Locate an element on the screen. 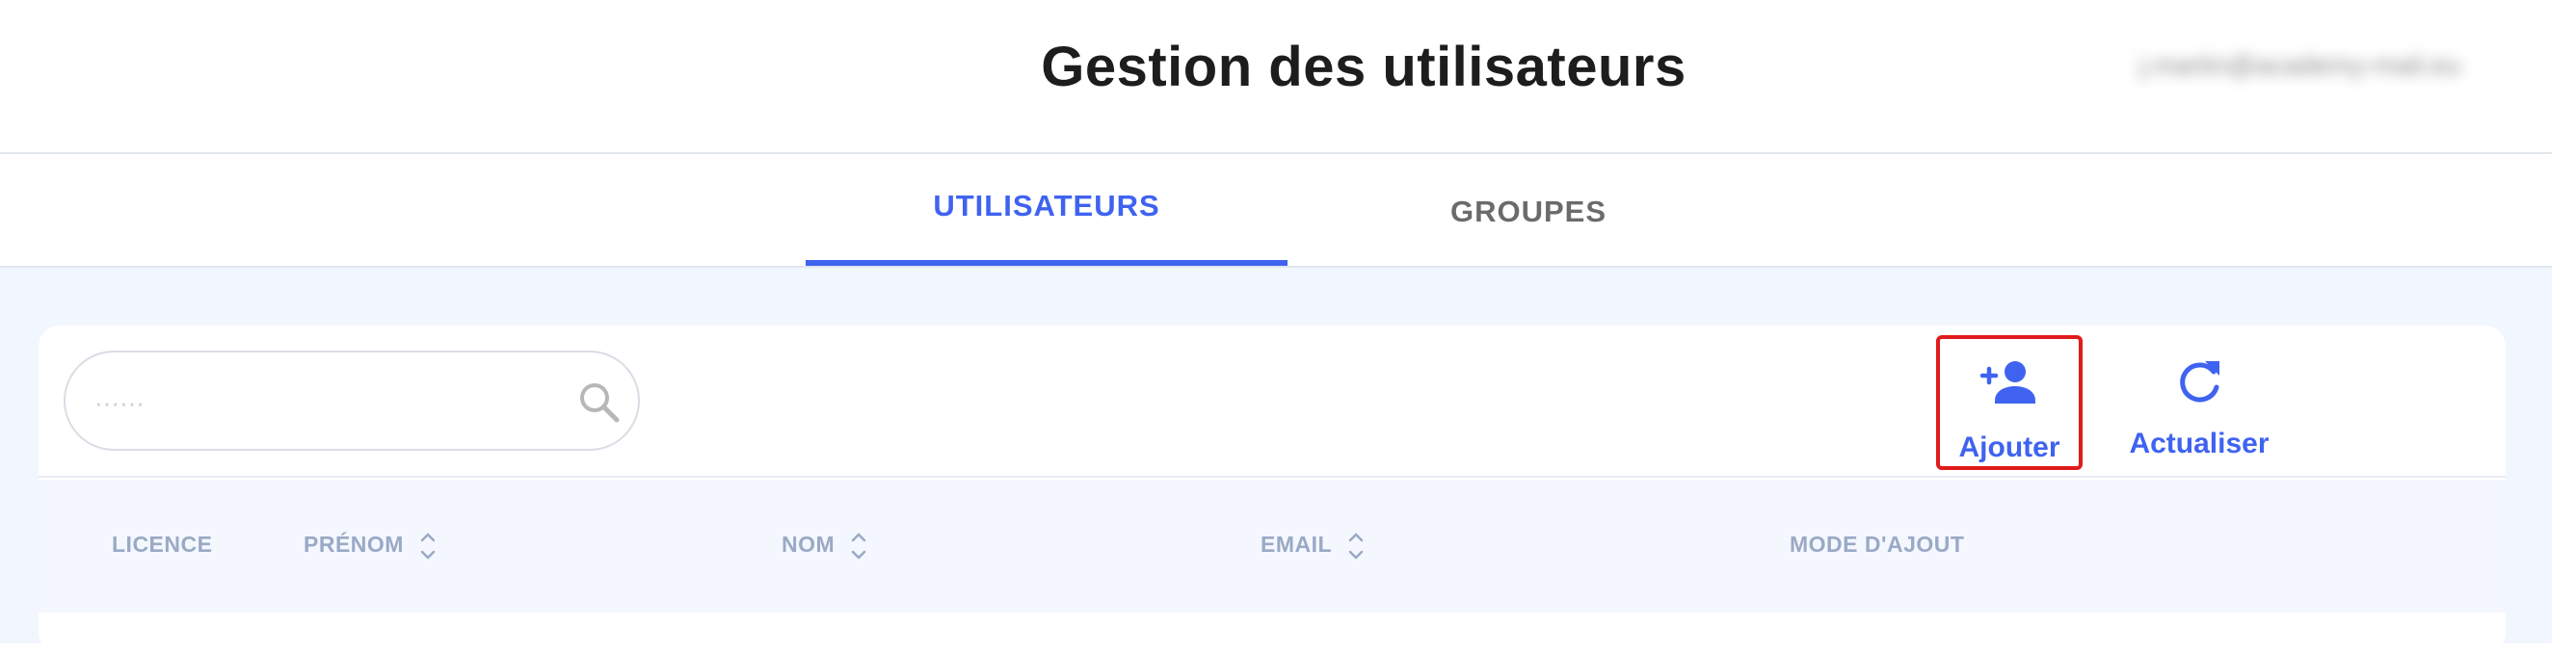 This screenshot has height=653, width=2576. column-label: MODE D'AJOUT is located at coordinates (1877, 545).